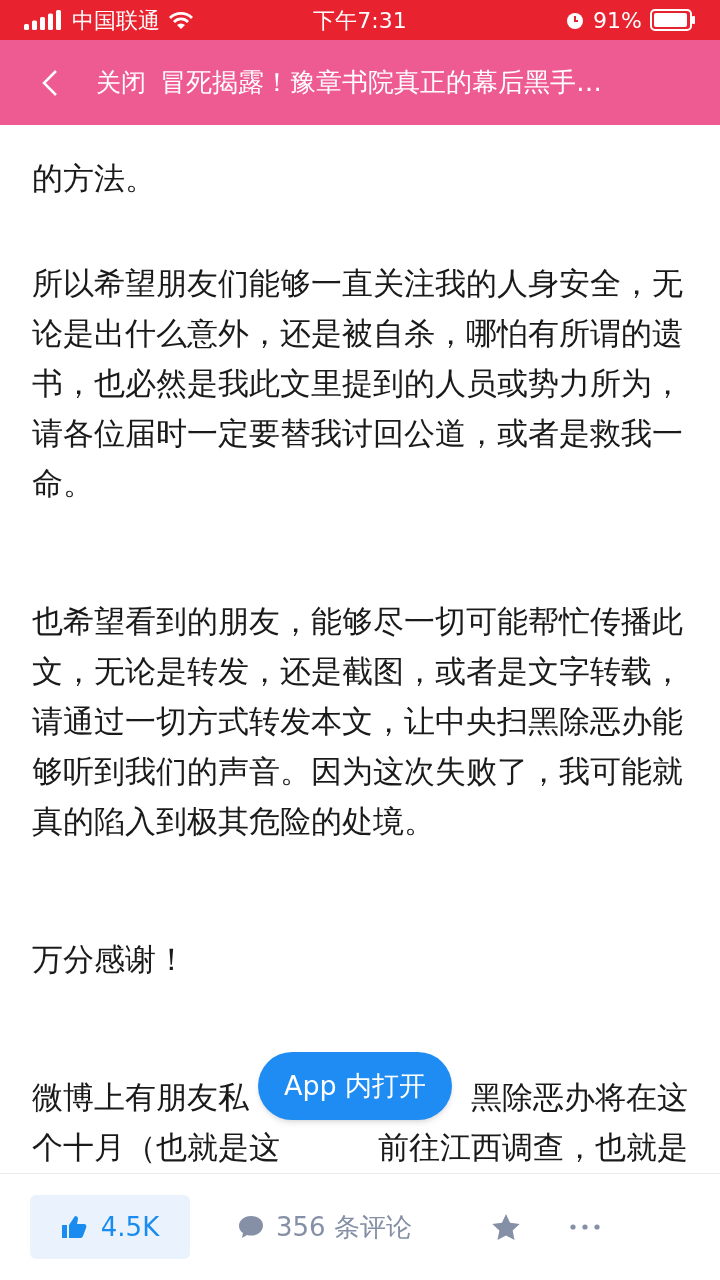  I want to click on article-paragraph: 的方法。, so click(94, 178).